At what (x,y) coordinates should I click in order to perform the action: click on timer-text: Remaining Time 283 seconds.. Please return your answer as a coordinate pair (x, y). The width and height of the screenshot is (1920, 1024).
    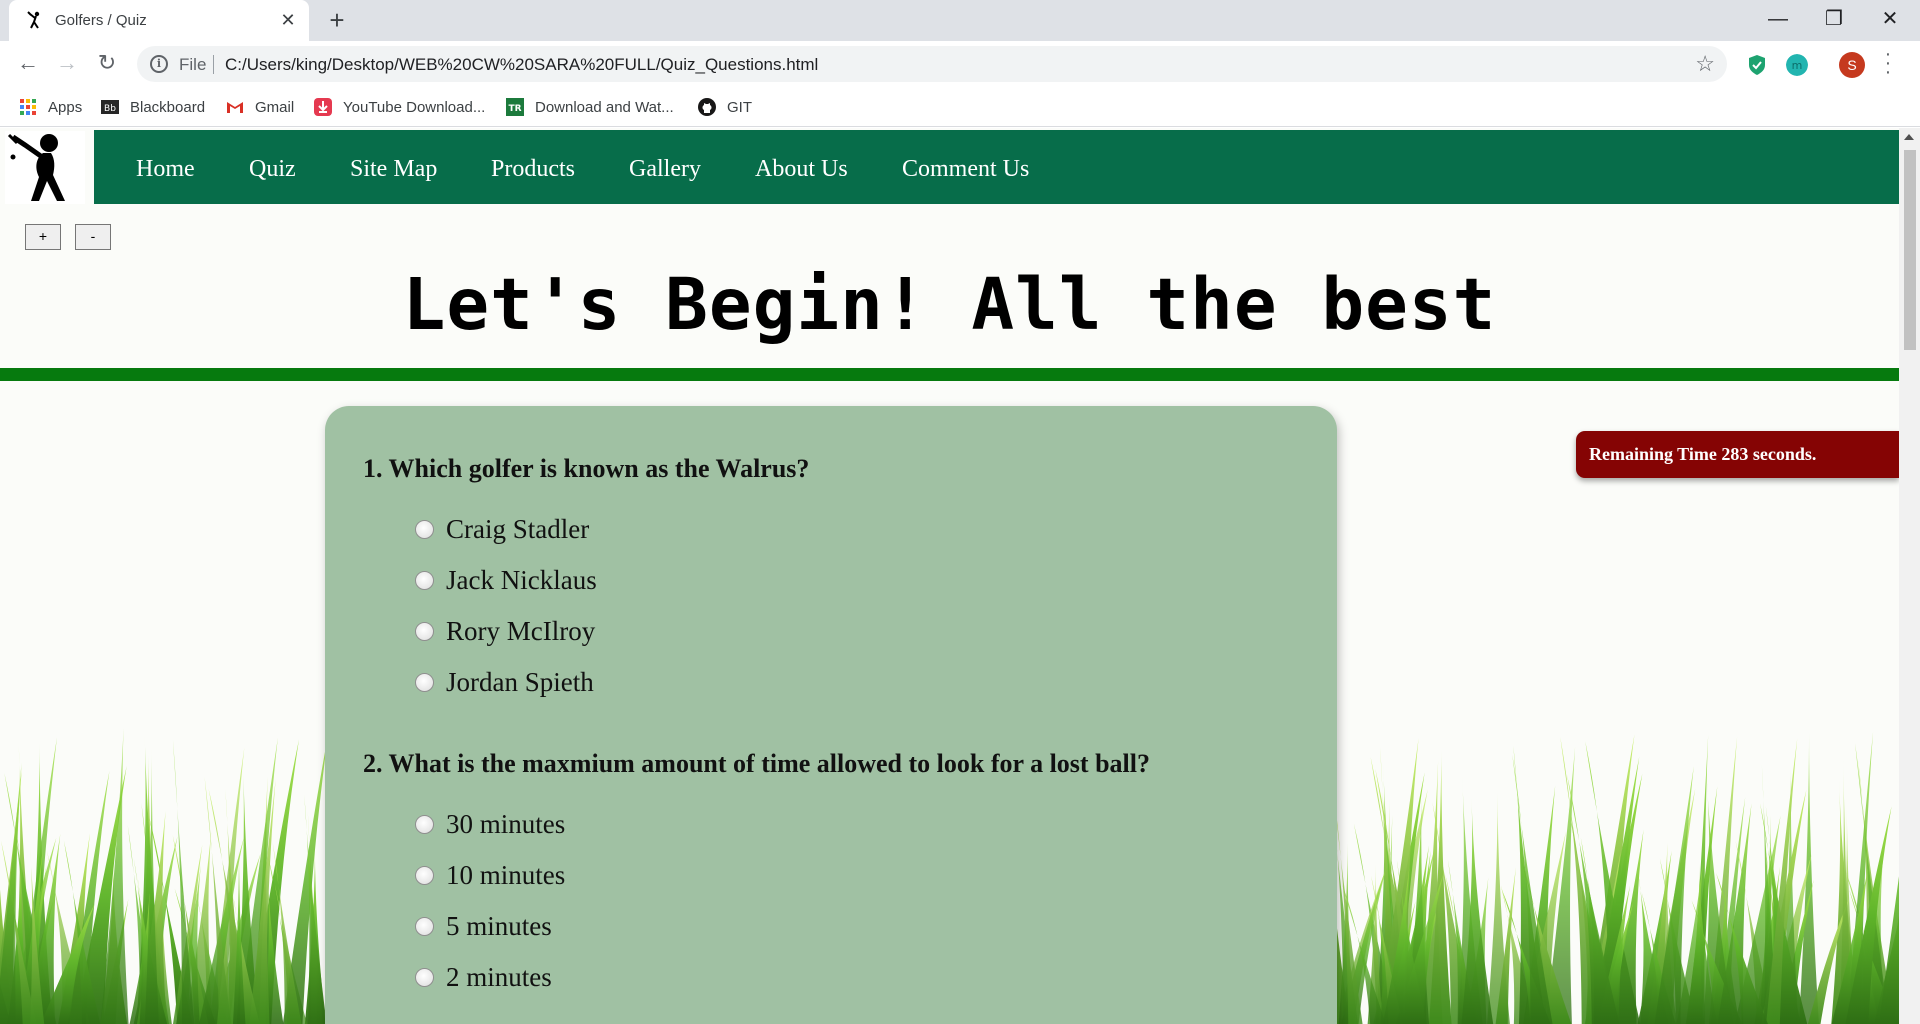
    Looking at the image, I should click on (1703, 454).